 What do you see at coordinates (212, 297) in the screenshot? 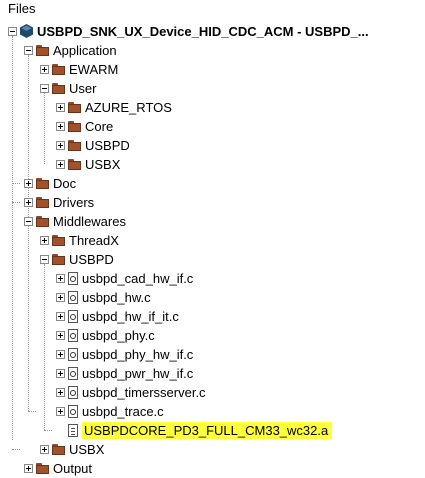
I see `tree-node-file: usbpd_hw.c` at bounding box center [212, 297].